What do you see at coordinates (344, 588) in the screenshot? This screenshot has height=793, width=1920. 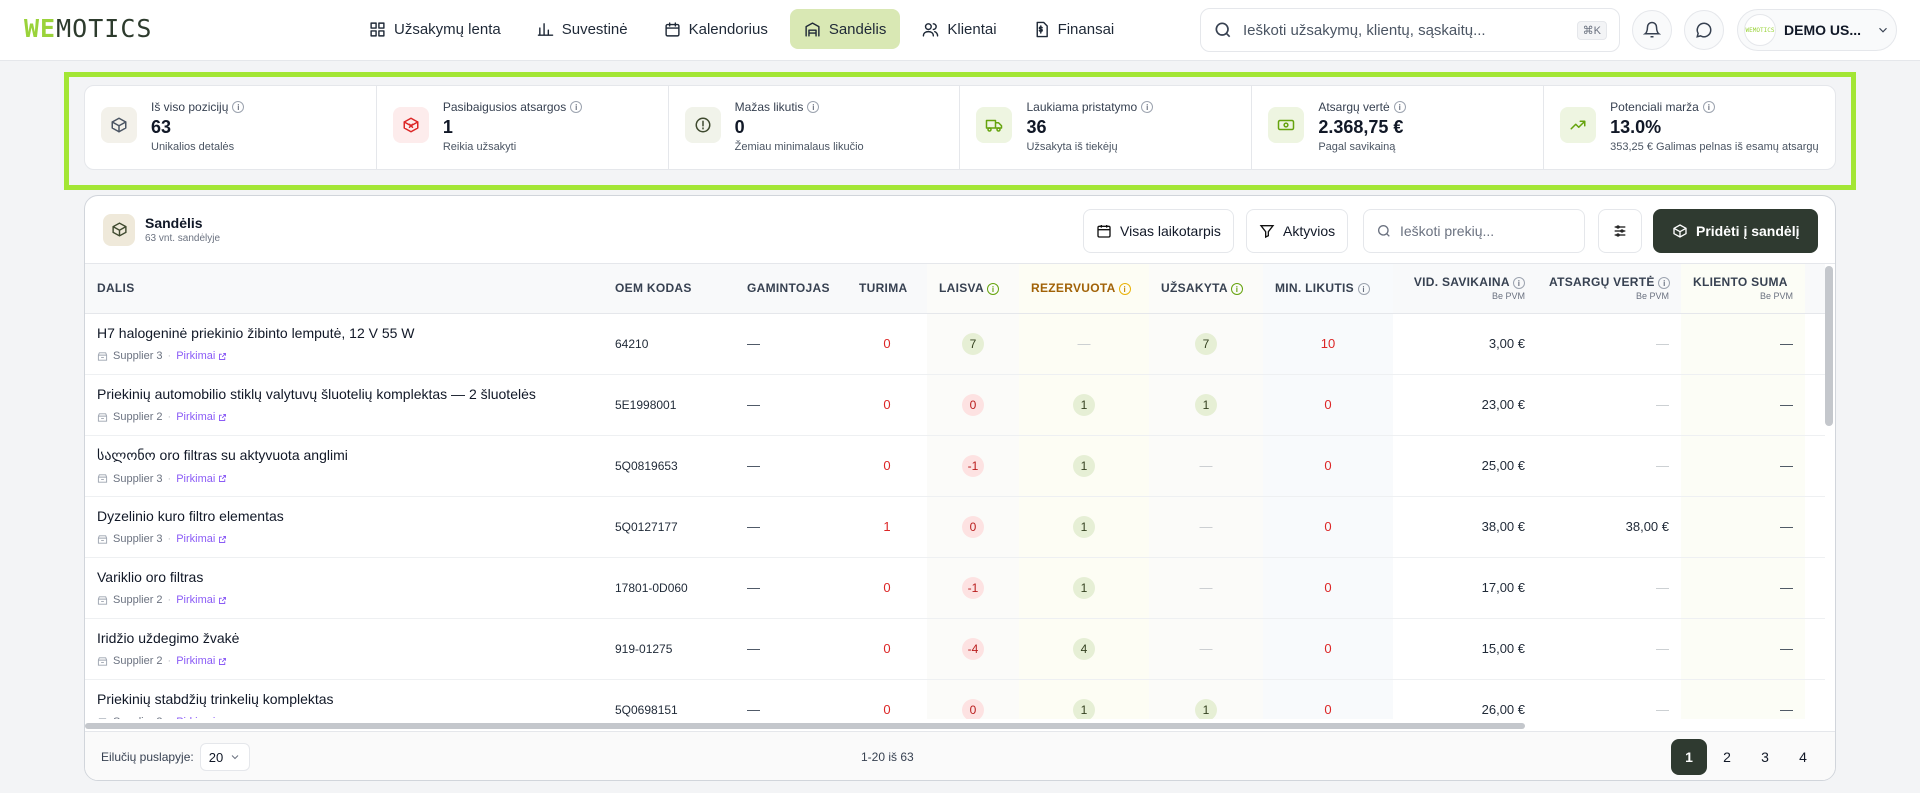 I see `part-cell: Variklio oro filtras Supplier 2 · Pirkimai` at bounding box center [344, 588].